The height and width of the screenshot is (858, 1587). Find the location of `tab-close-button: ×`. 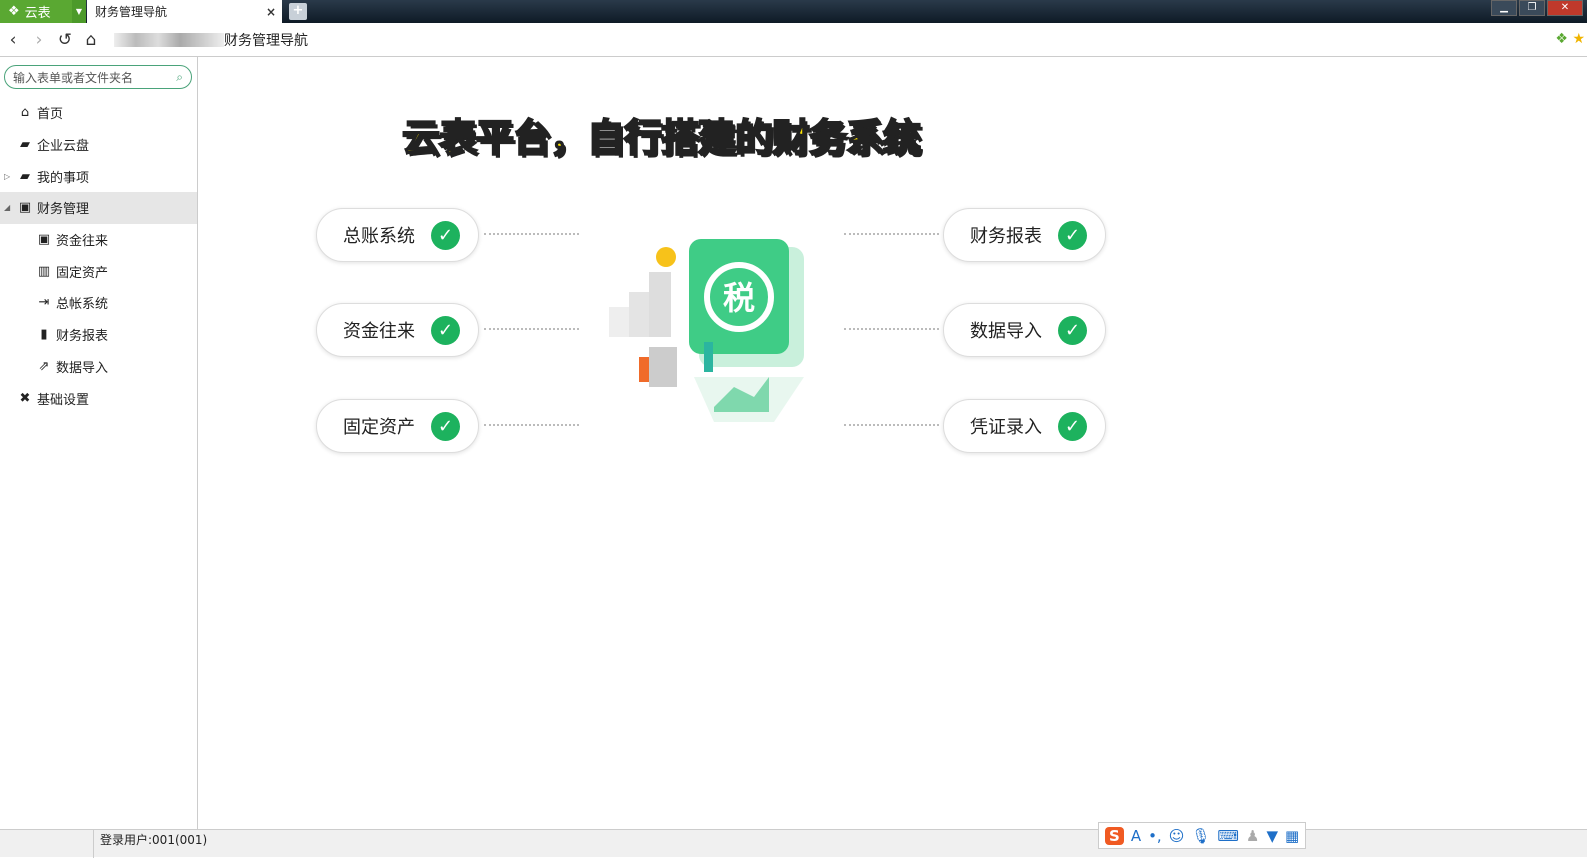

tab-close-button: × is located at coordinates (271, 12).